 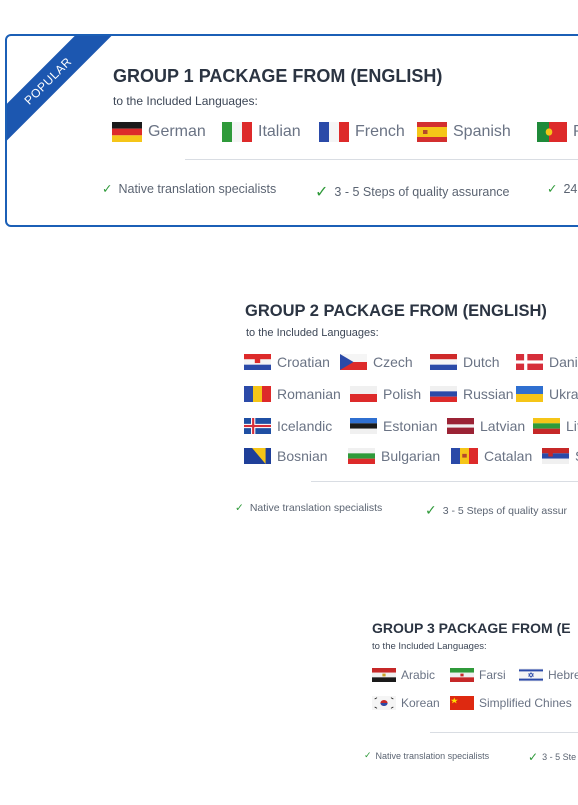 I want to click on bulgaria-flag-icon, so click(x=361, y=456).